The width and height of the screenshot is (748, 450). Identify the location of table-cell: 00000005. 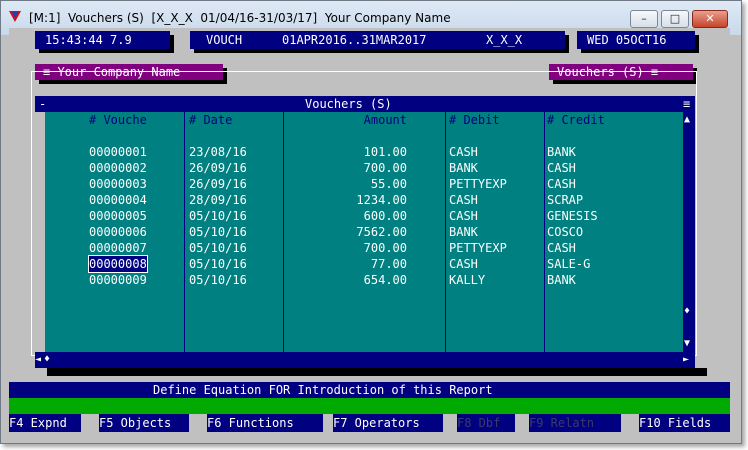
(118, 216).